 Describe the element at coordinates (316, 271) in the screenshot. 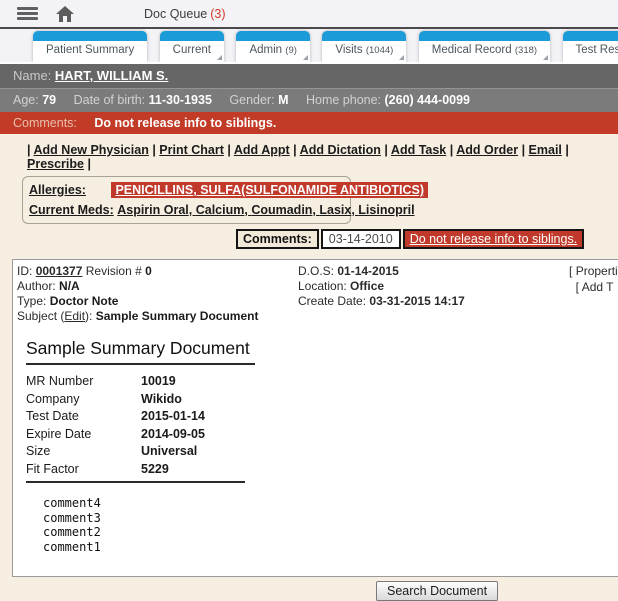

I see `dos-label: D.O.S:` at that location.